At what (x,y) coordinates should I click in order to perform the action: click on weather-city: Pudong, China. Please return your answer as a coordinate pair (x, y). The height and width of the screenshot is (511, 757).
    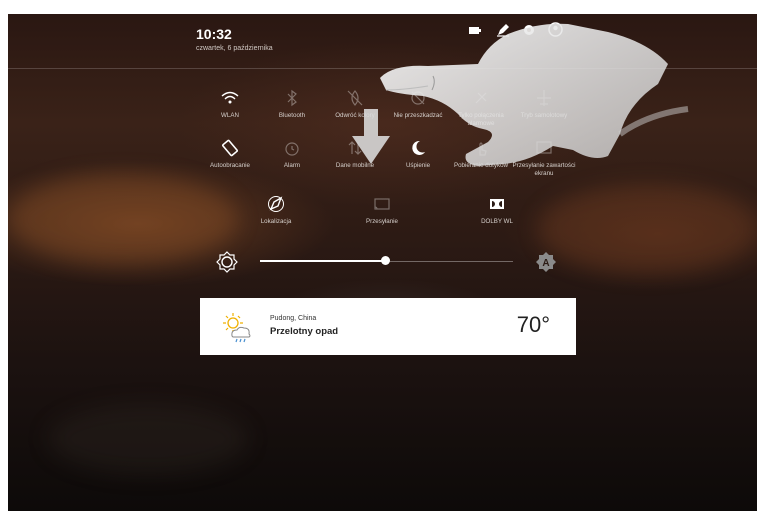
    Looking at the image, I should click on (293, 318).